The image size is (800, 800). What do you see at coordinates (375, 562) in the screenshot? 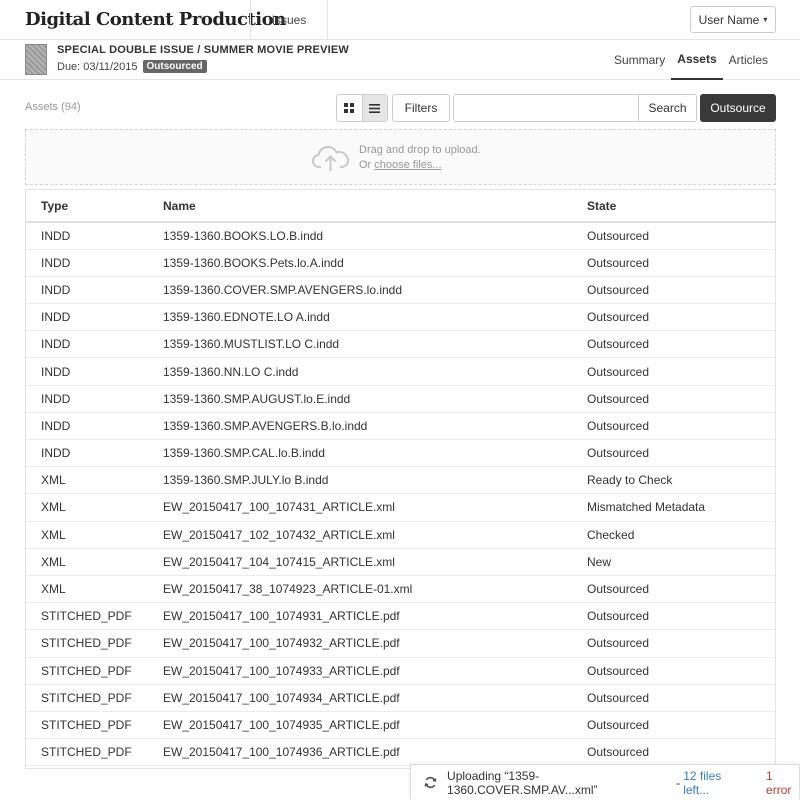
I see `cell-name: EW_20150417_104_107415_ARTICLE.xml` at bounding box center [375, 562].